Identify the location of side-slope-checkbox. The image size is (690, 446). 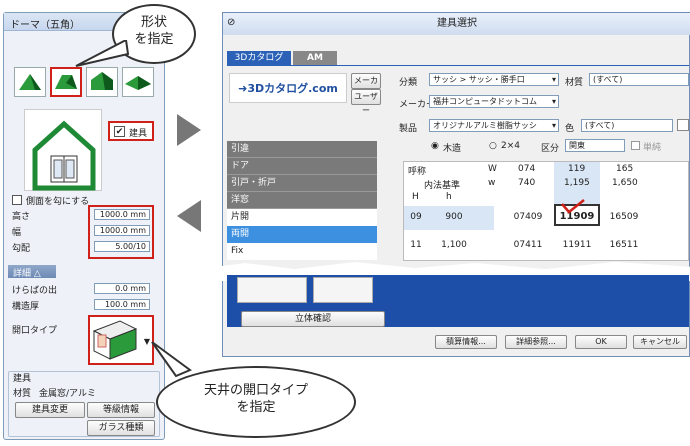
(17, 200).